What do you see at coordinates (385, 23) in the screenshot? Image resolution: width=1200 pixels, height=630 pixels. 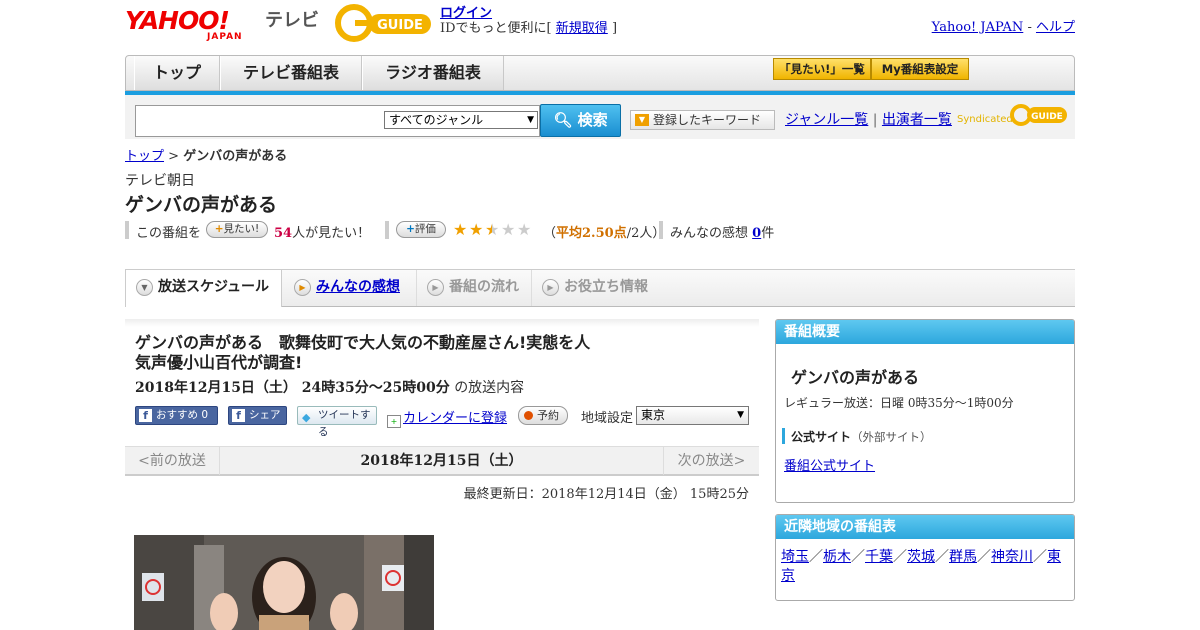 I see `gguide-logo: GUIDE` at bounding box center [385, 23].